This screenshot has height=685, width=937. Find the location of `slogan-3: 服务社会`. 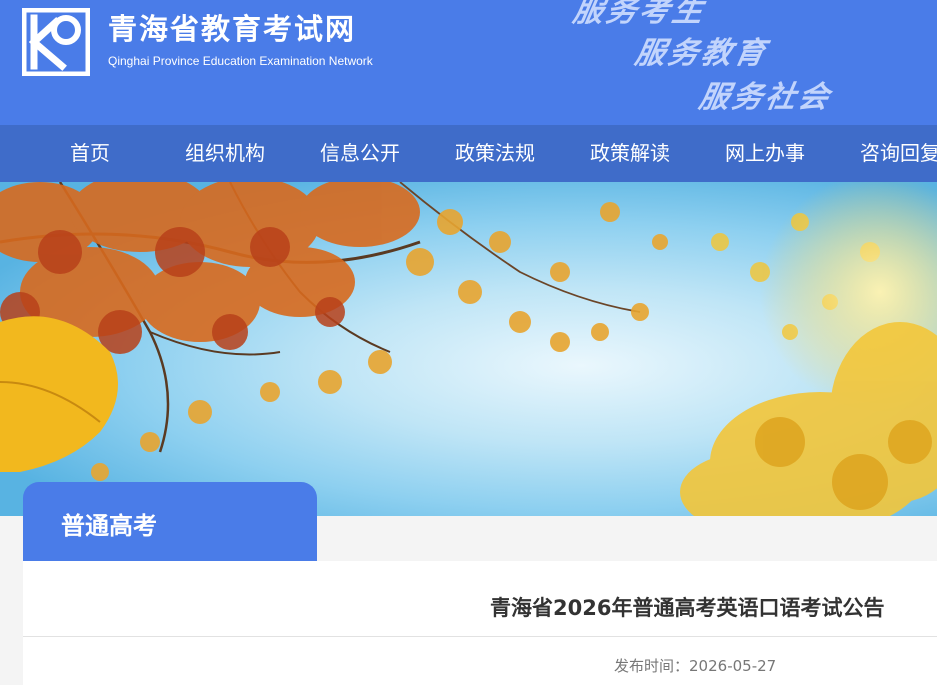

slogan-3: 服务社会 is located at coordinates (765, 97).